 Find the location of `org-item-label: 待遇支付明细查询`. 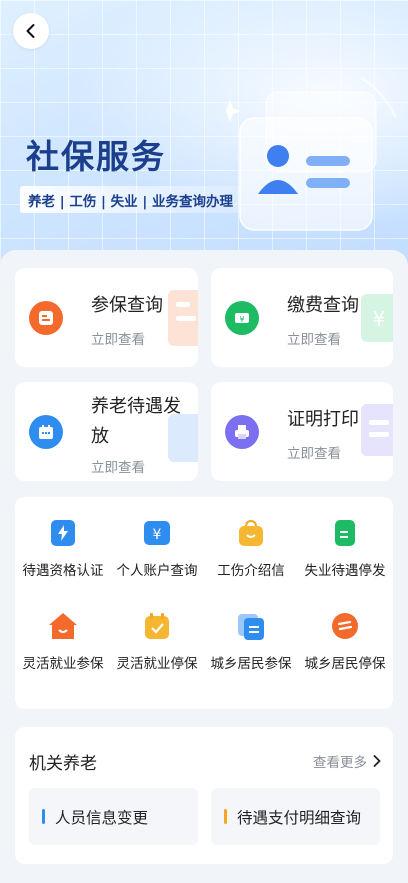

org-item-label: 待遇支付明细查询 is located at coordinates (299, 817).